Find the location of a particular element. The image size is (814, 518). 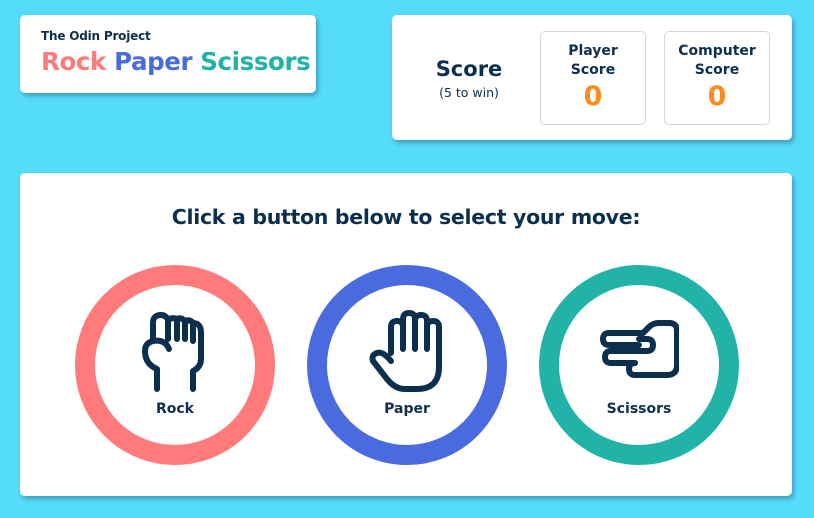

score-heading: Score is located at coordinates (469, 69).